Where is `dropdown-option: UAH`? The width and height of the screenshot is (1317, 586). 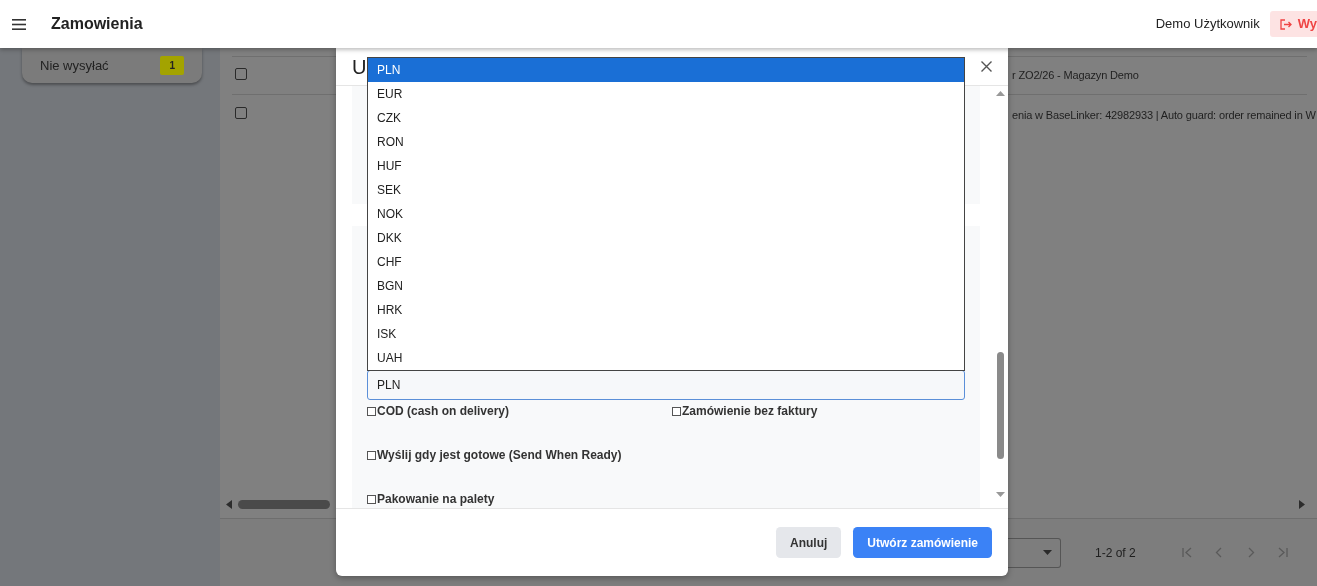
dropdown-option: UAH is located at coordinates (666, 358).